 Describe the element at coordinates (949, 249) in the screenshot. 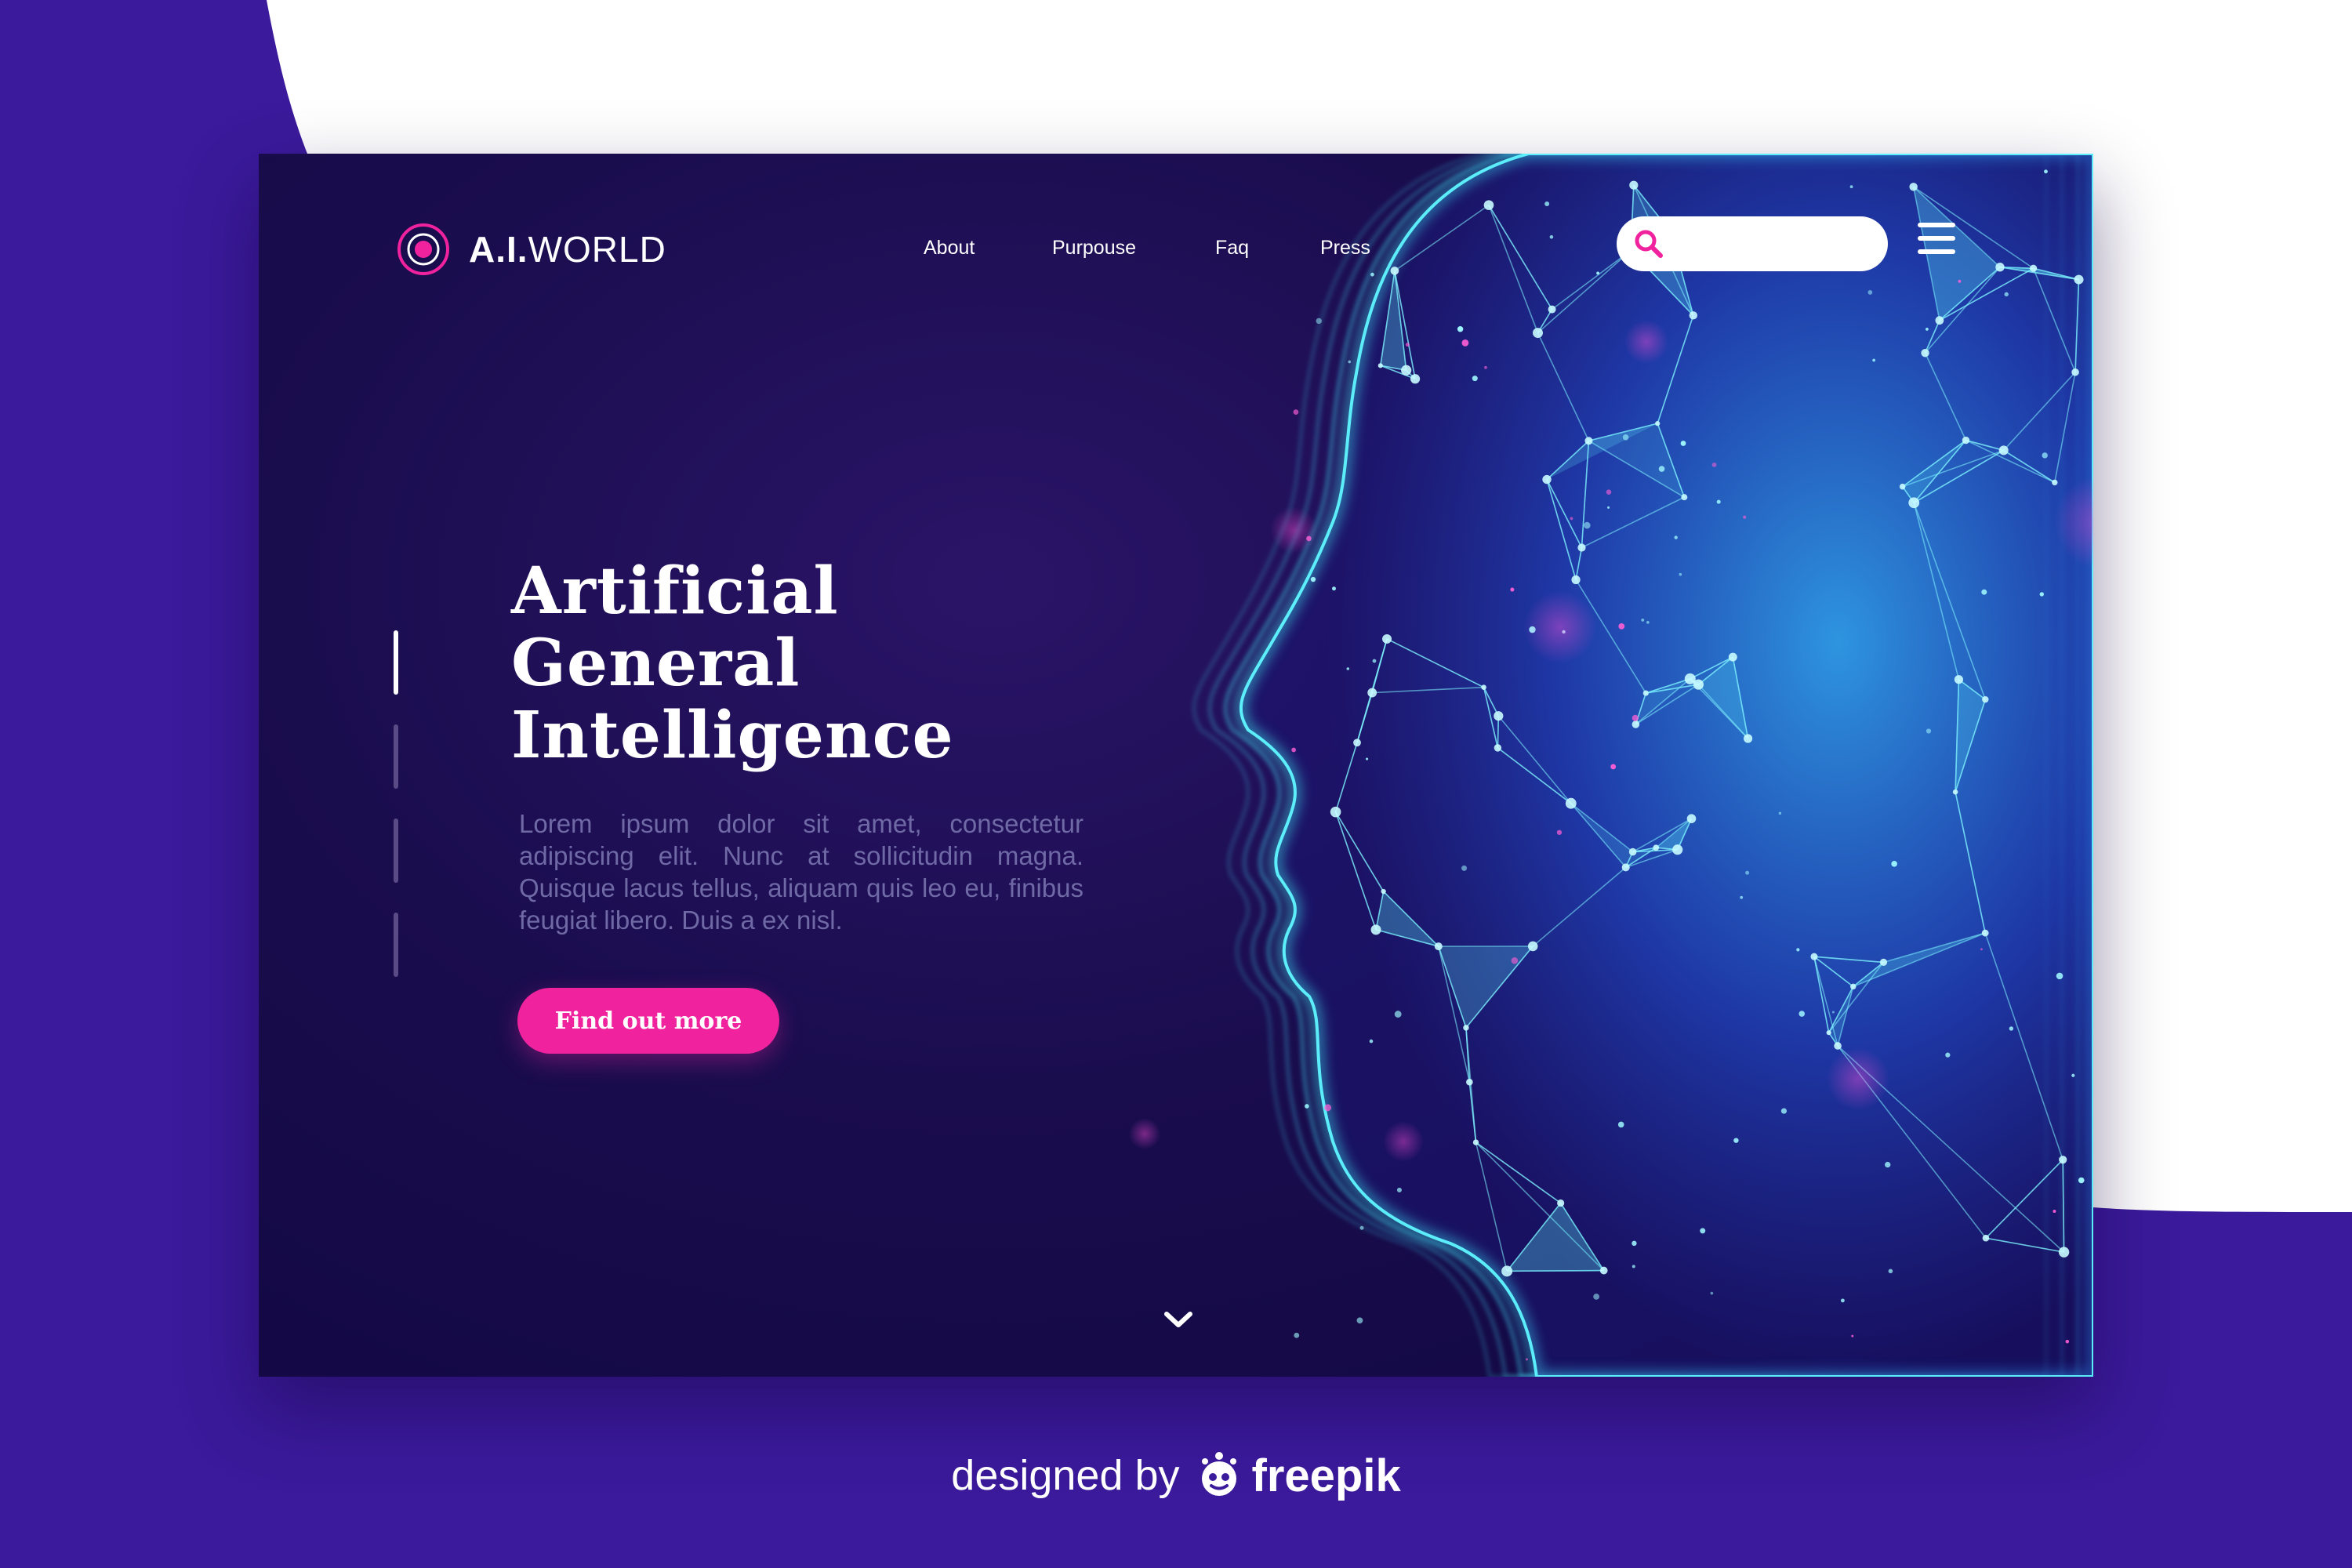

I see `nav-item-about: About` at that location.